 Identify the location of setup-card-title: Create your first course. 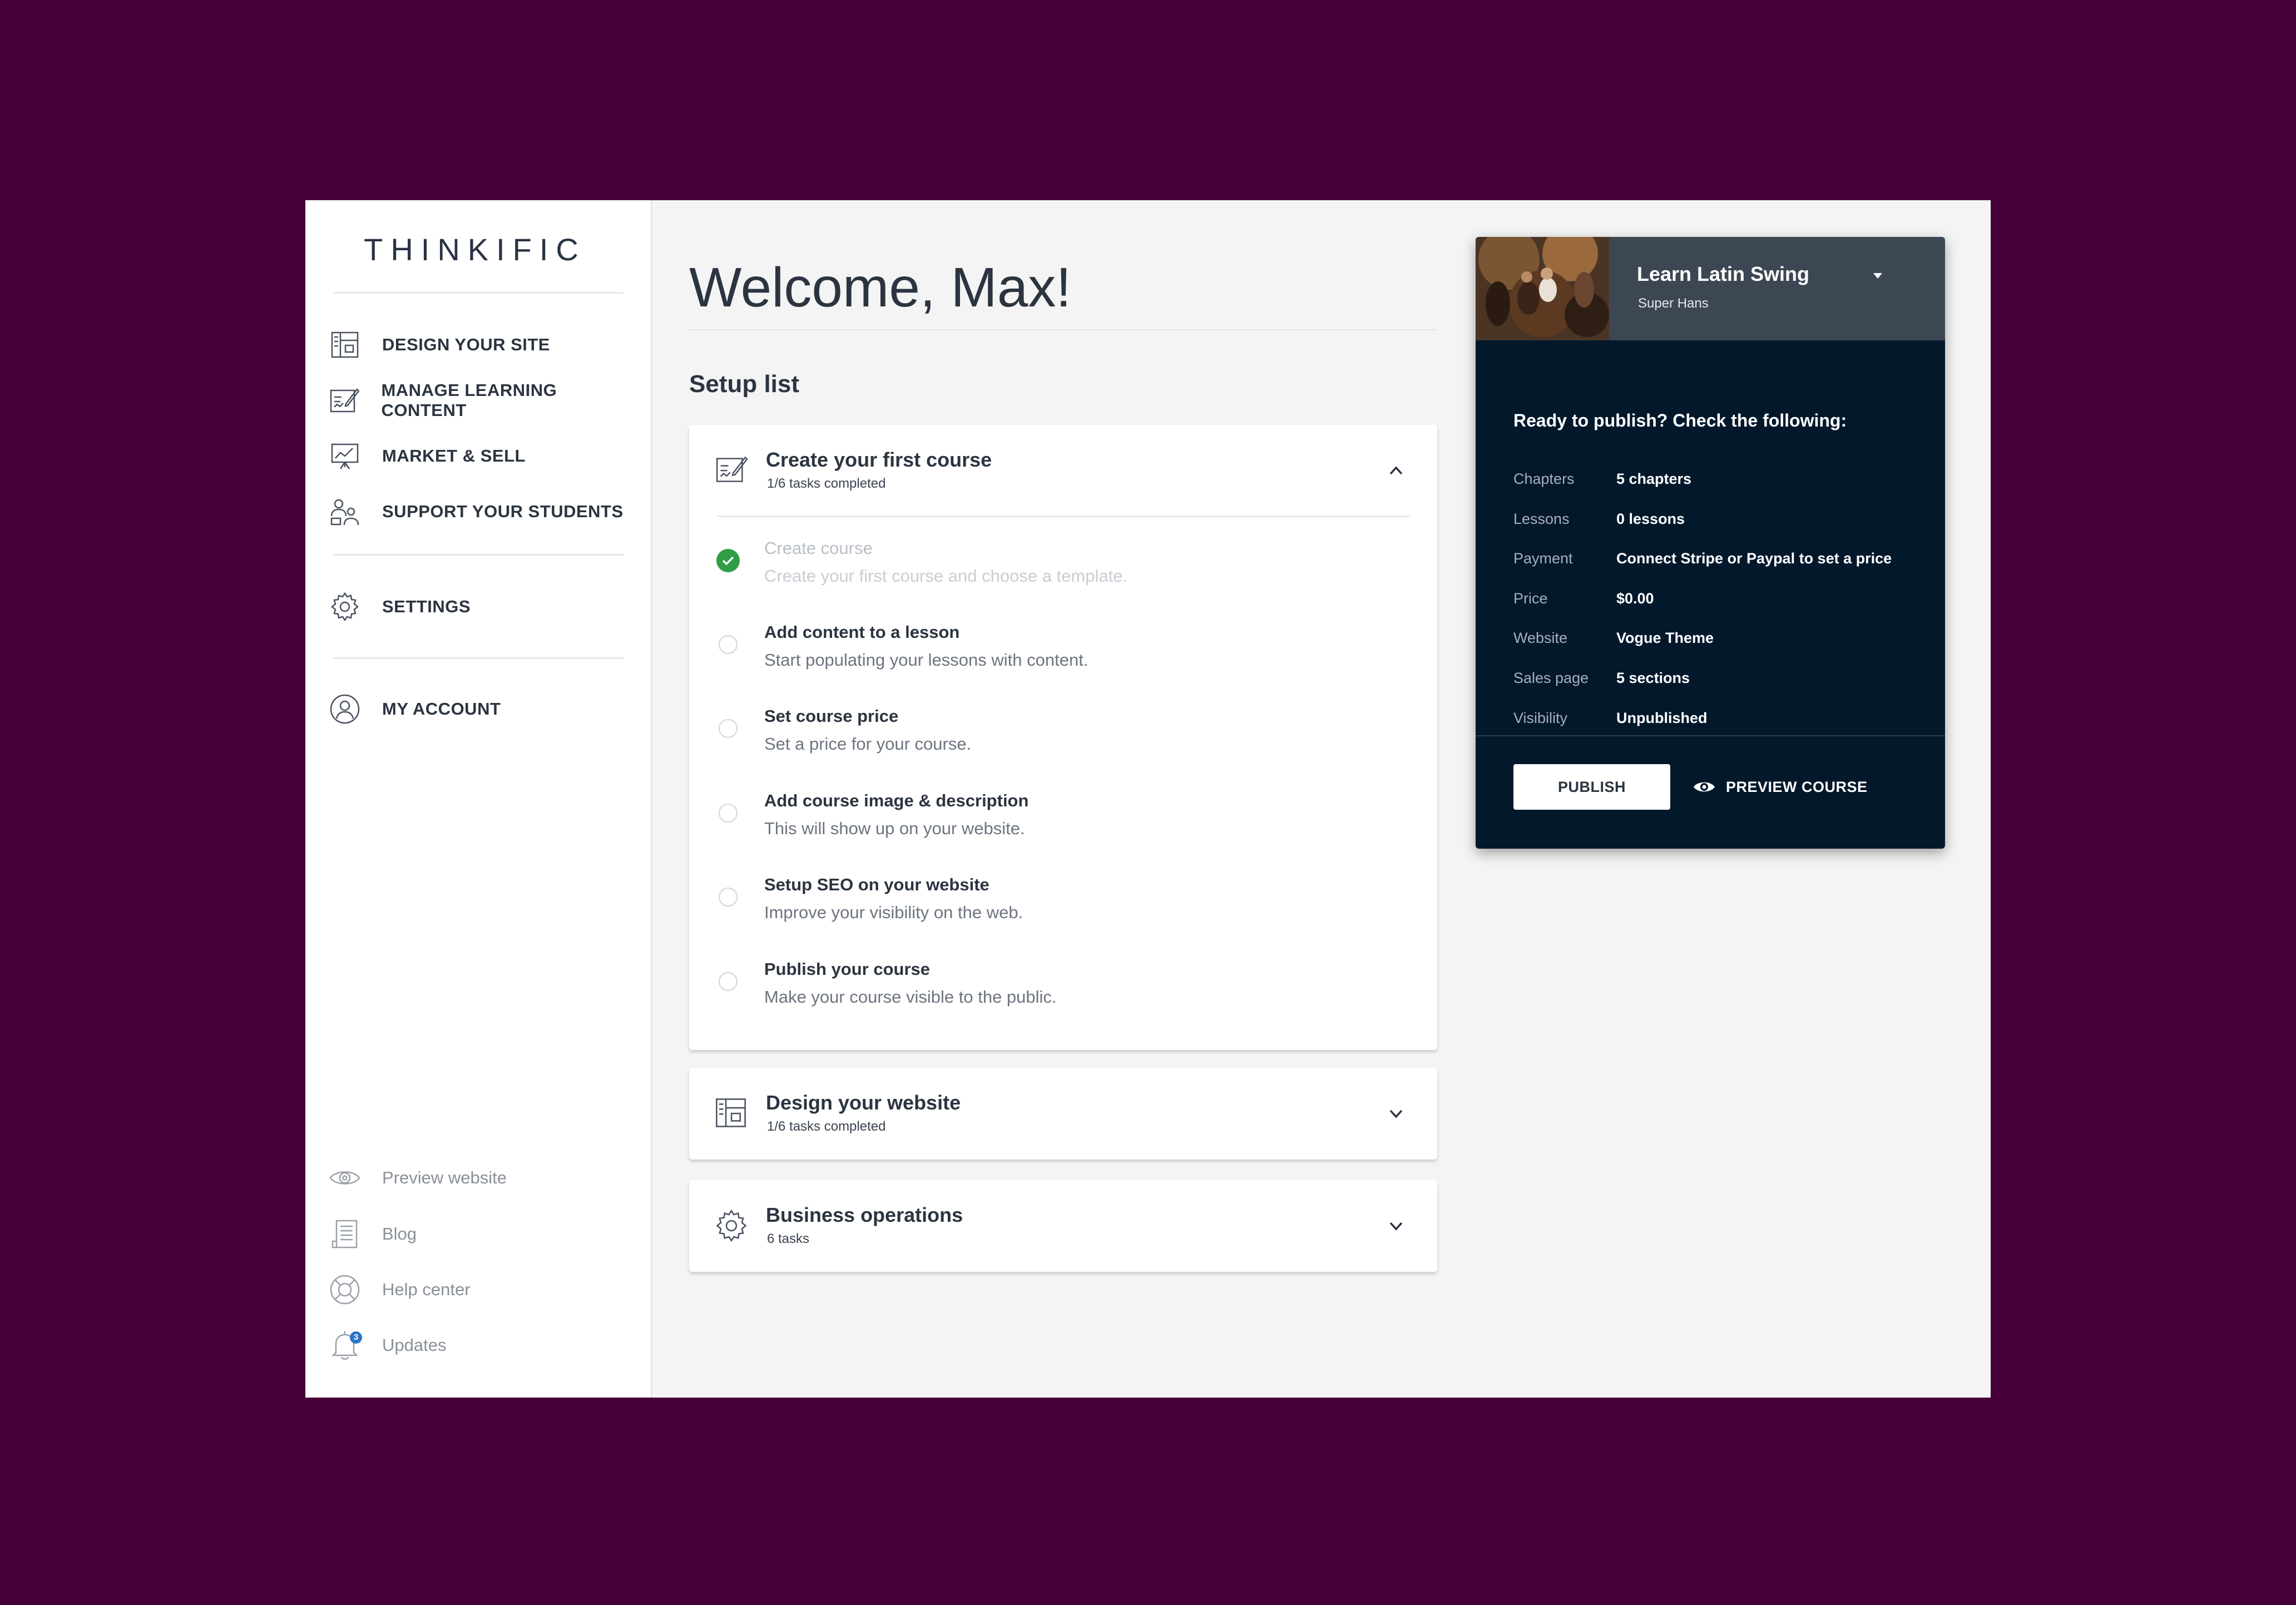
(879, 459).